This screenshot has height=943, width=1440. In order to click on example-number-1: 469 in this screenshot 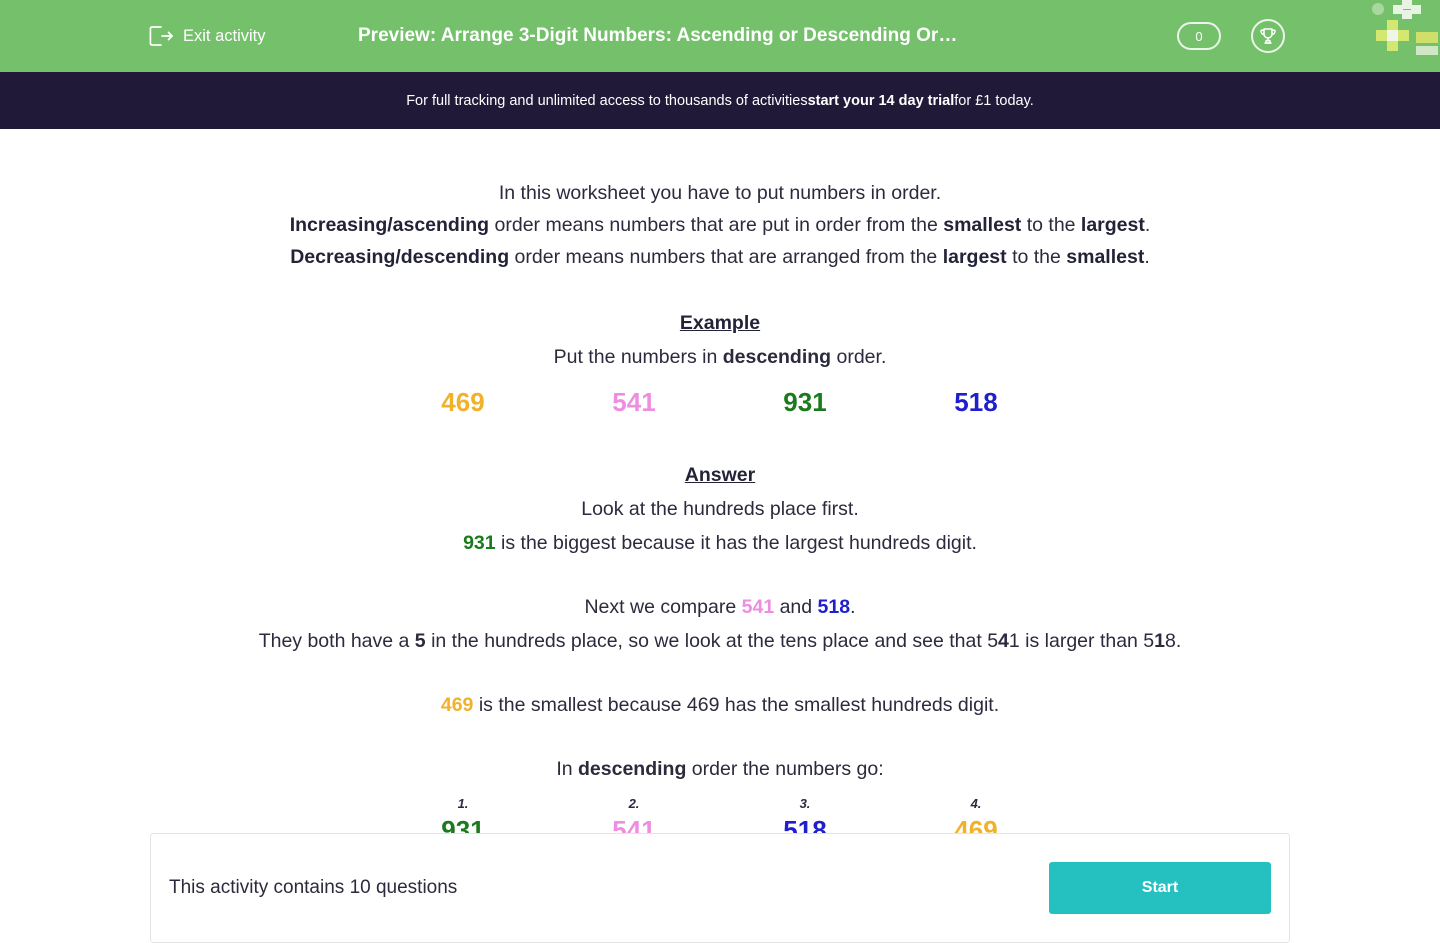, I will do `click(463, 402)`.